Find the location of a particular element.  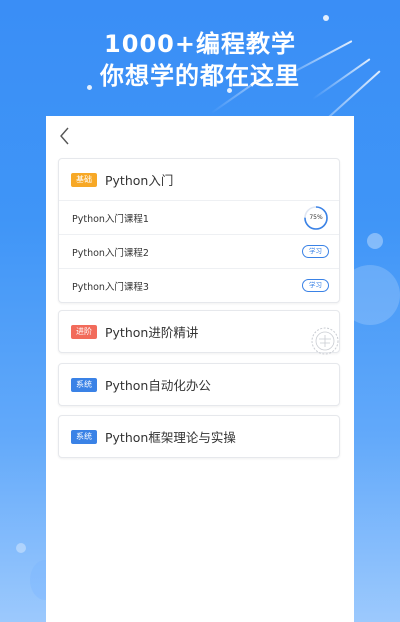

lesson-item: Python入门课程3 学习 is located at coordinates (199, 285).